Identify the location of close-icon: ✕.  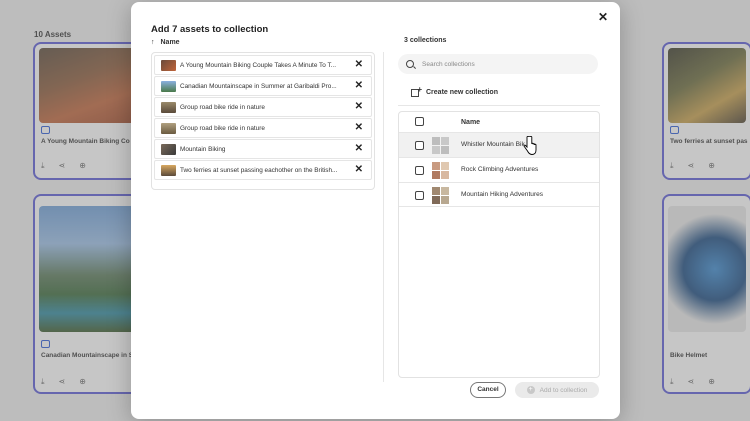
(603, 17).